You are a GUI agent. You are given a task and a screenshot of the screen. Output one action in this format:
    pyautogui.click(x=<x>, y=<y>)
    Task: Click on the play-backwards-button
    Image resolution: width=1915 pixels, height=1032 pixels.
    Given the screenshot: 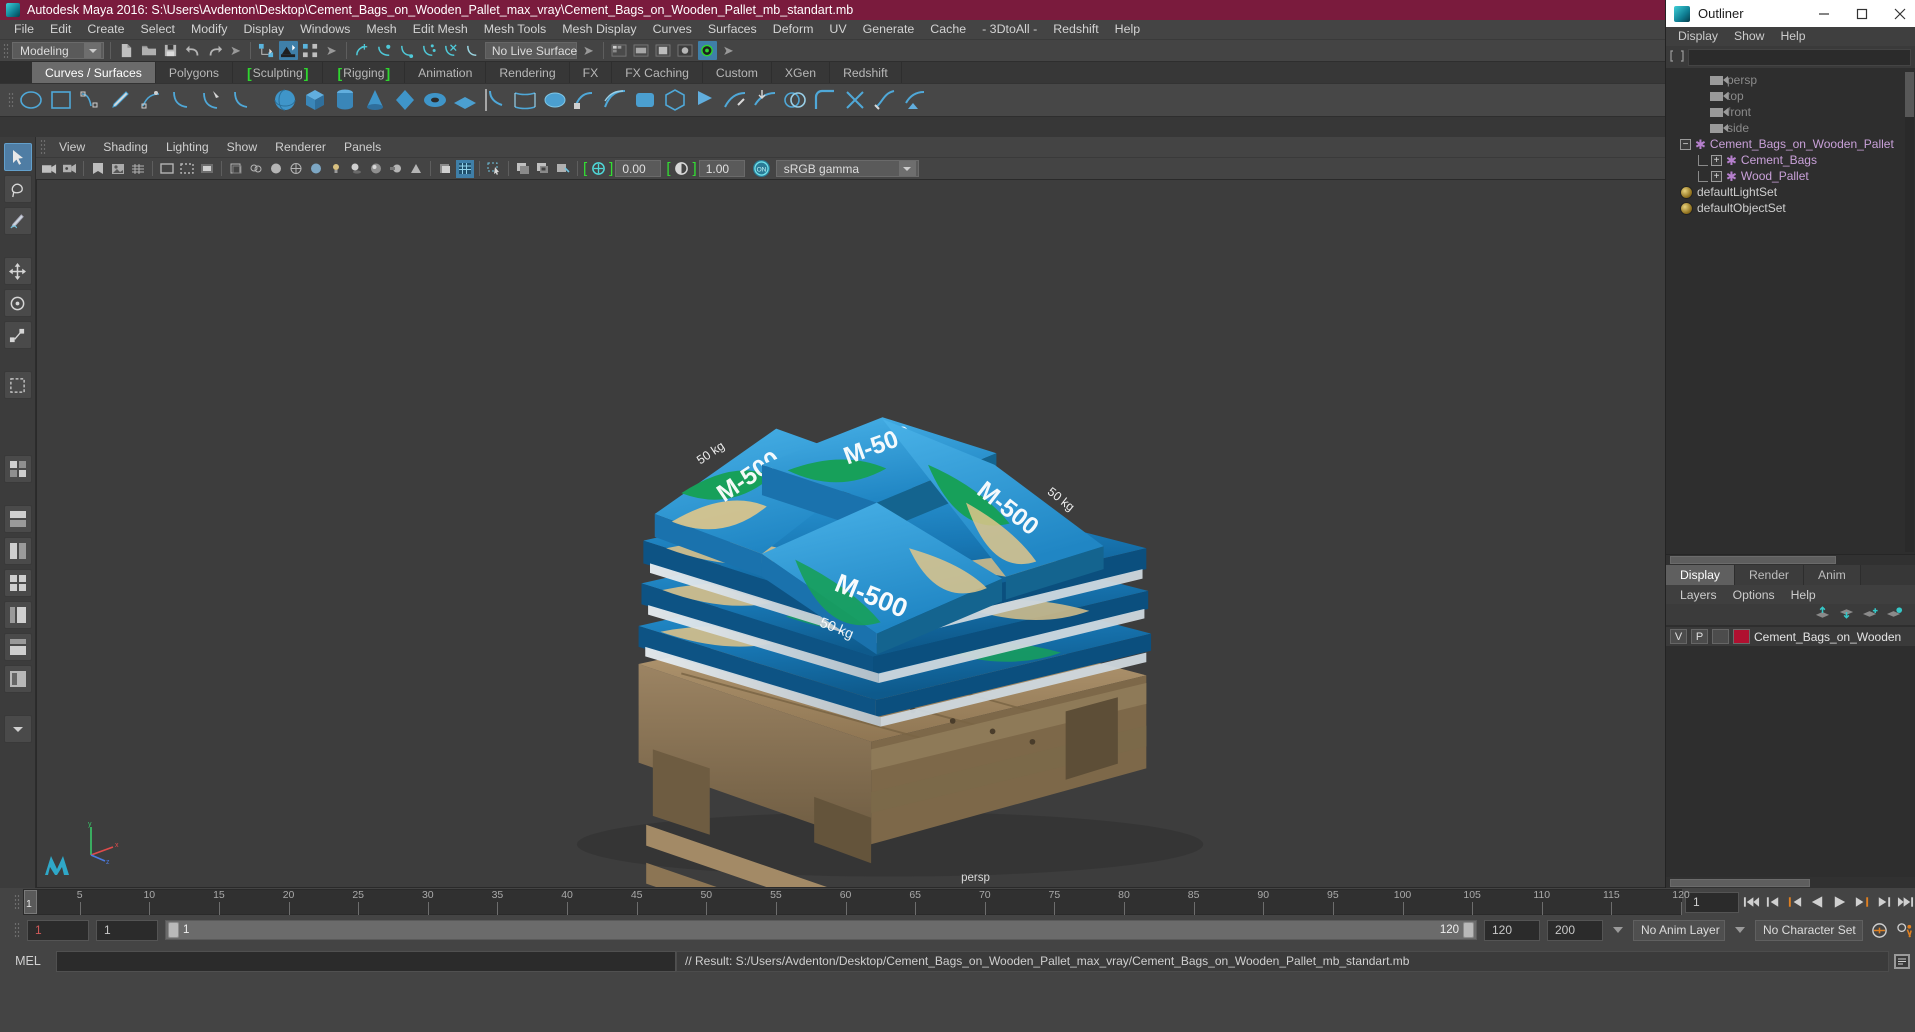 What is the action you would take?
    pyautogui.click(x=1817, y=902)
    